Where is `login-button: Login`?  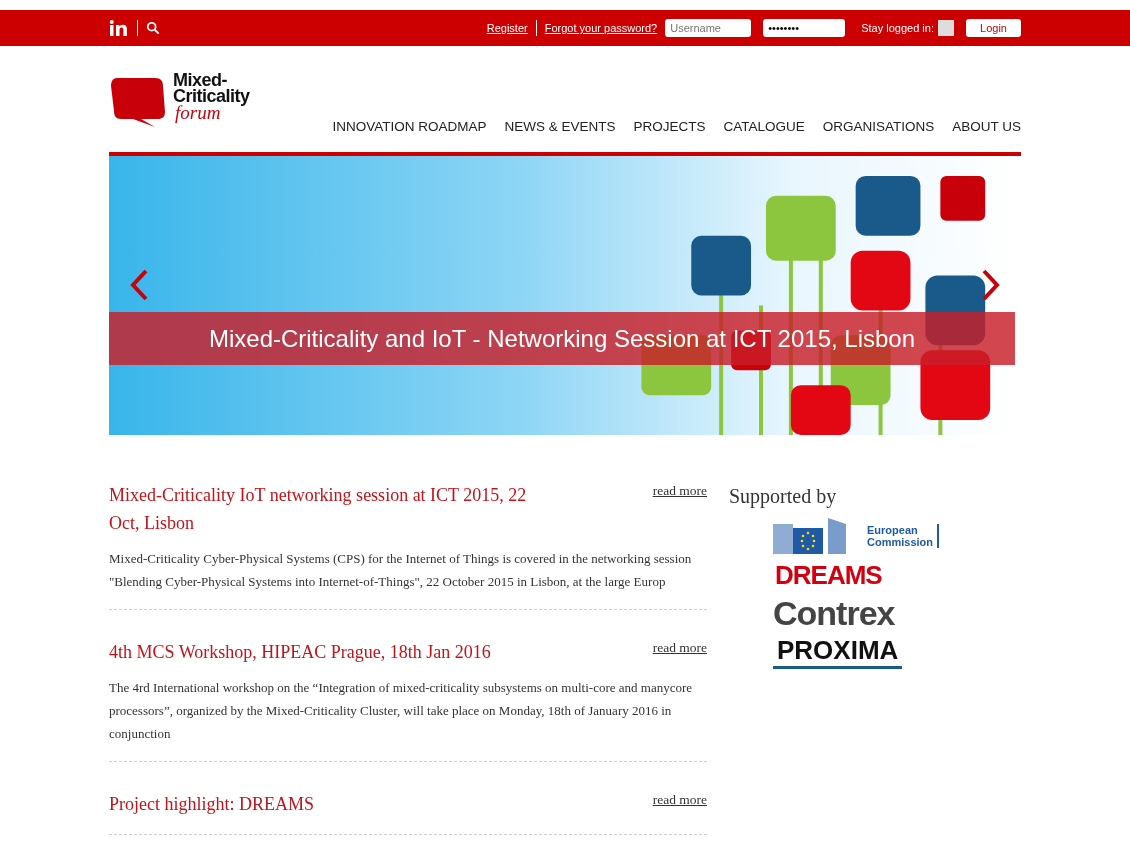
login-button: Login is located at coordinates (993, 28).